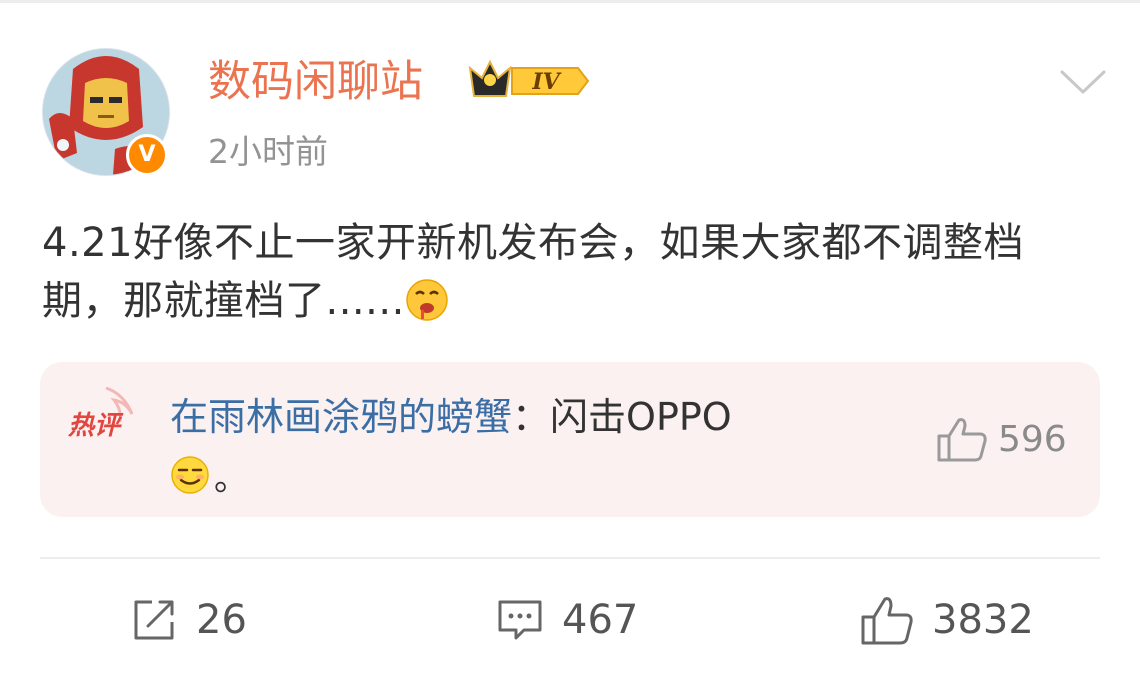  What do you see at coordinates (1032, 439) in the screenshot?
I see `comment-like-count: 596` at bounding box center [1032, 439].